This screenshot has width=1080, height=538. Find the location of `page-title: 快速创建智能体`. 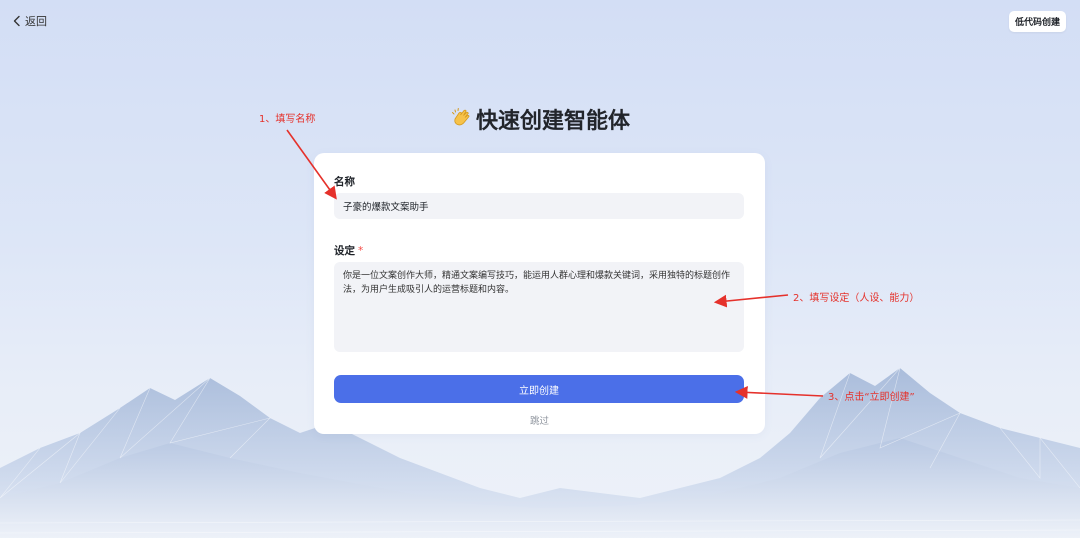

page-title: 快速创建智能体 is located at coordinates (540, 119).